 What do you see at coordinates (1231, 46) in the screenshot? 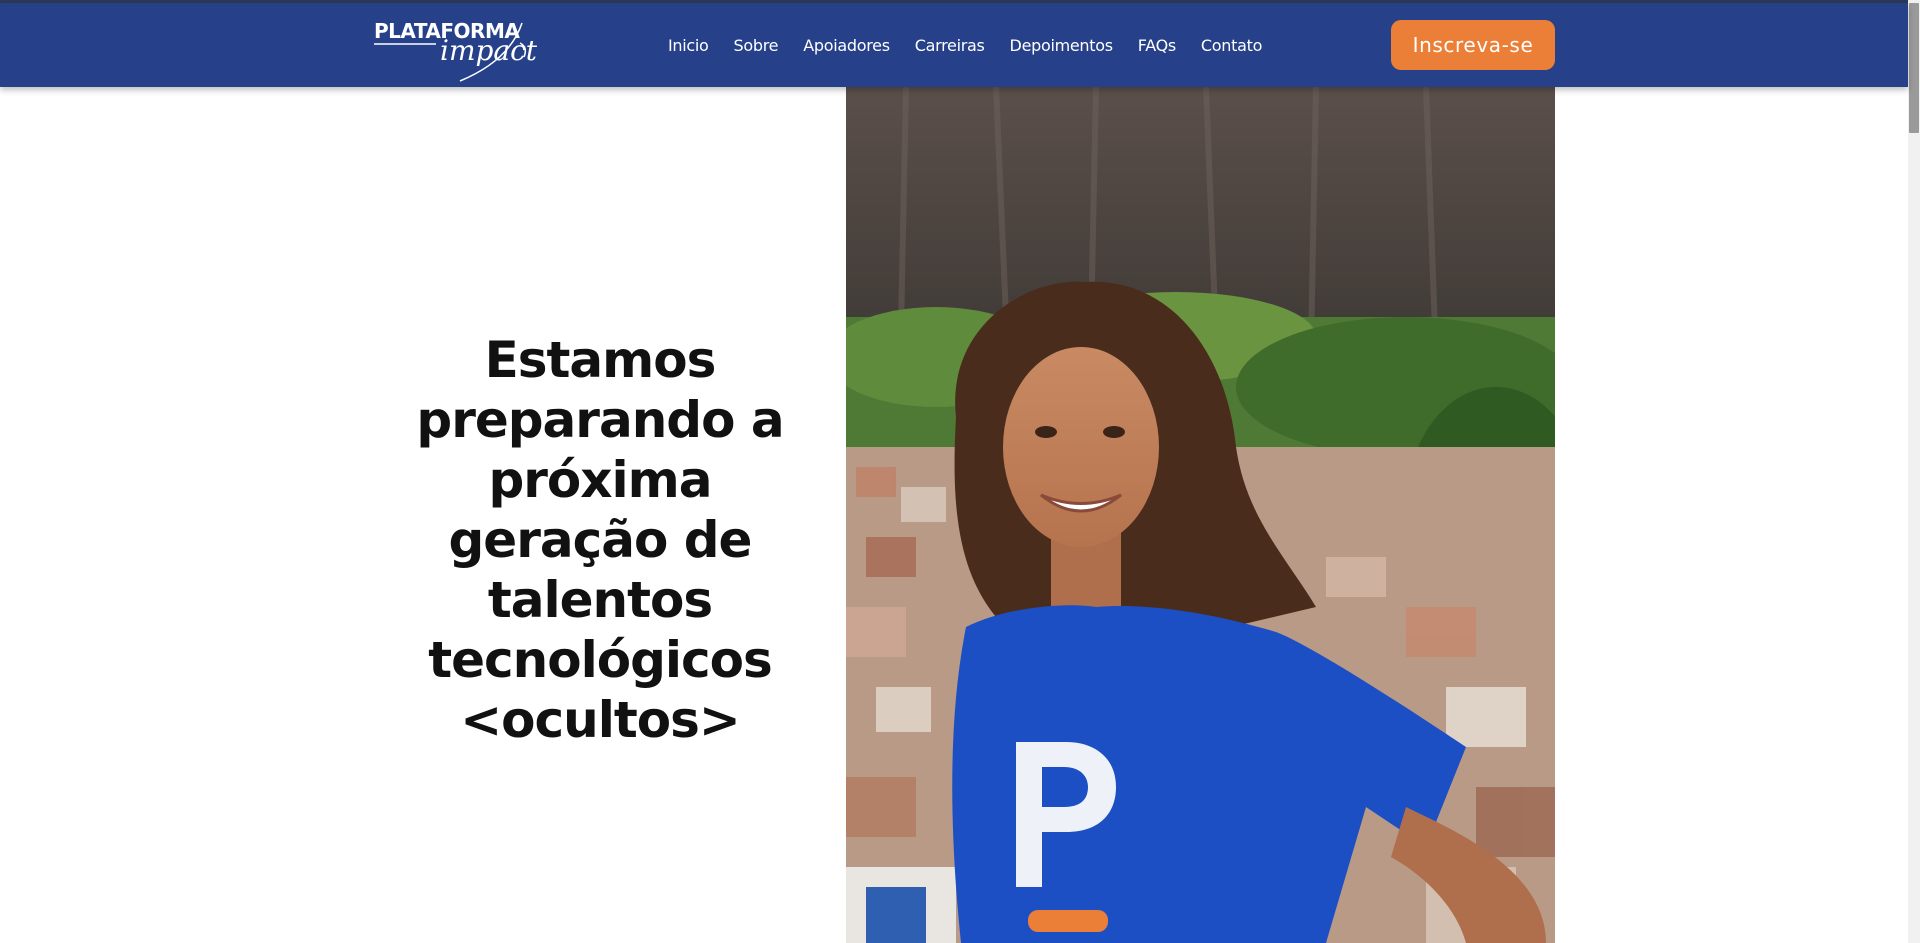
I see `nav-contato: Contato` at bounding box center [1231, 46].